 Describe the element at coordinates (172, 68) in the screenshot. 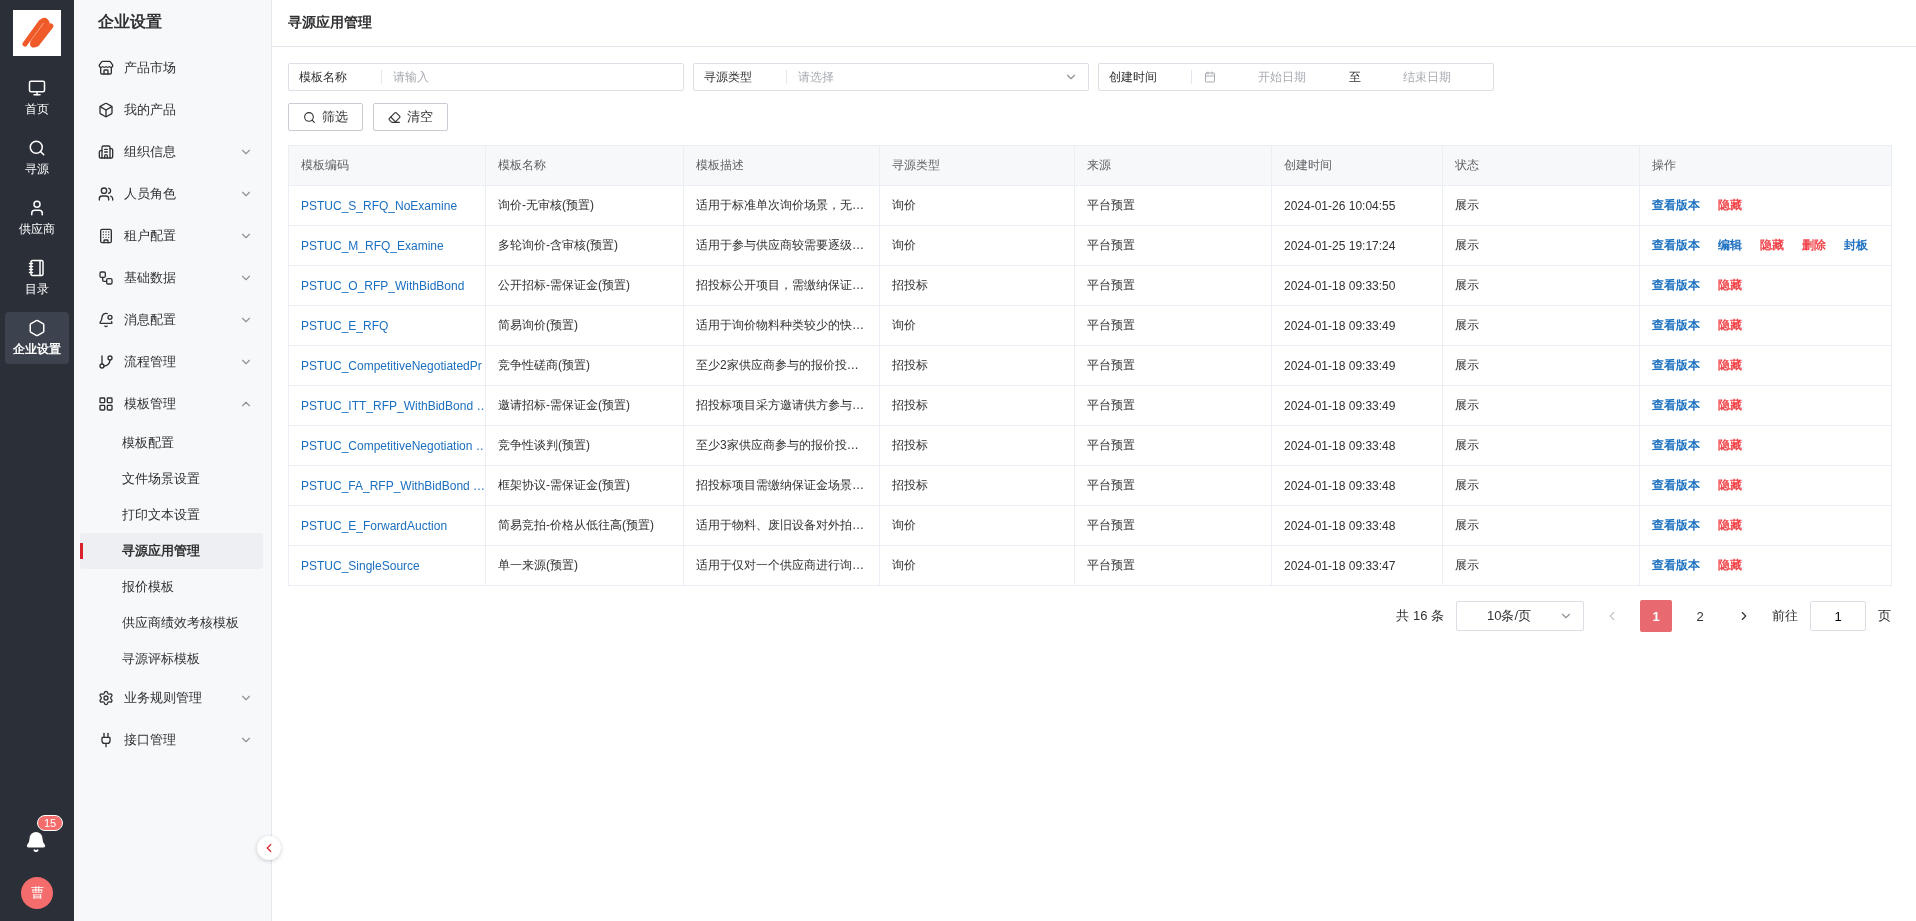

I see `sidebar-item: 产品市场` at that location.